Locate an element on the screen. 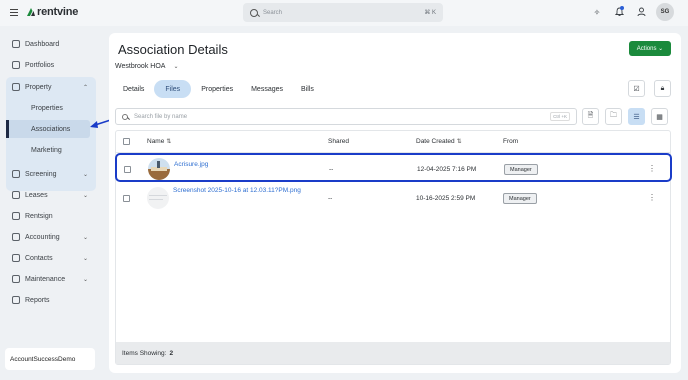 The height and width of the screenshot is (380, 688). sidebar-subitem-properties: Properties is located at coordinates (48, 108).